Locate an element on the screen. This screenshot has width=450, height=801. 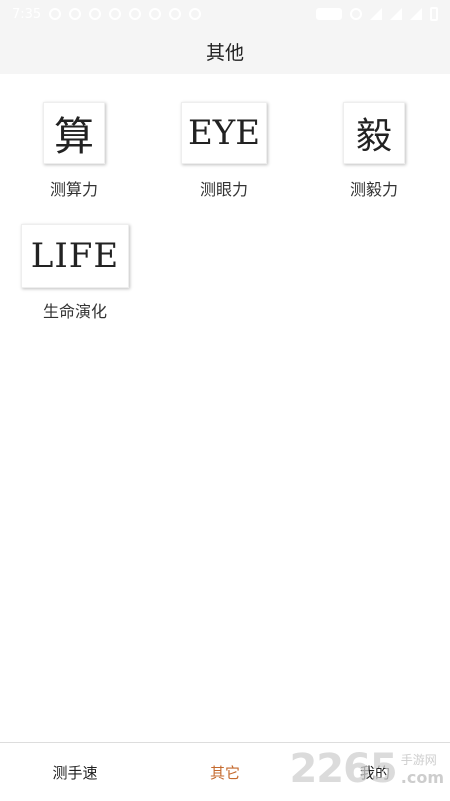
page-title-bar: 其他 is located at coordinates (225, 51).